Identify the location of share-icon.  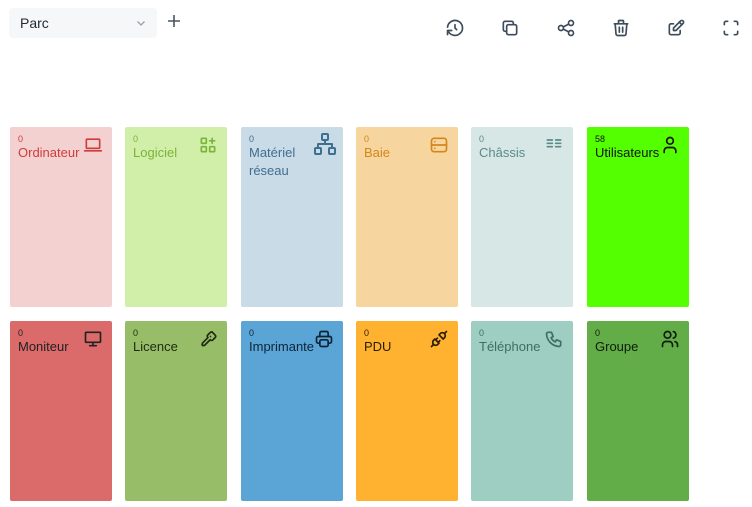
(566, 28).